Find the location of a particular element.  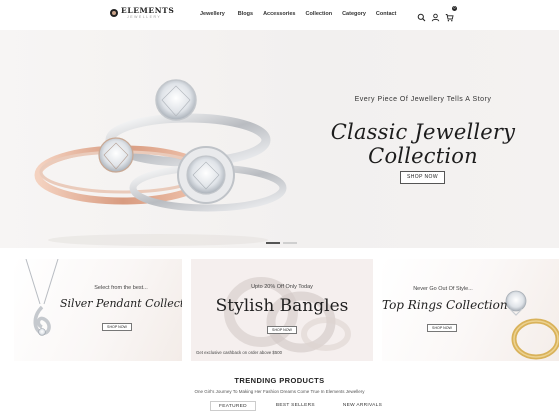

tab-new-arrivals: NEW ARRIVALS is located at coordinates (362, 406).